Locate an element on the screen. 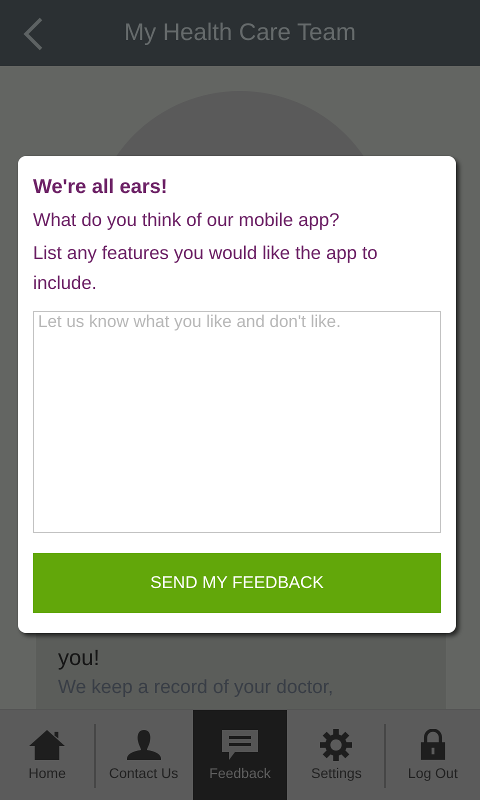 Image resolution: width=480 pixels, height=800 pixels. person-icon is located at coordinates (144, 745).